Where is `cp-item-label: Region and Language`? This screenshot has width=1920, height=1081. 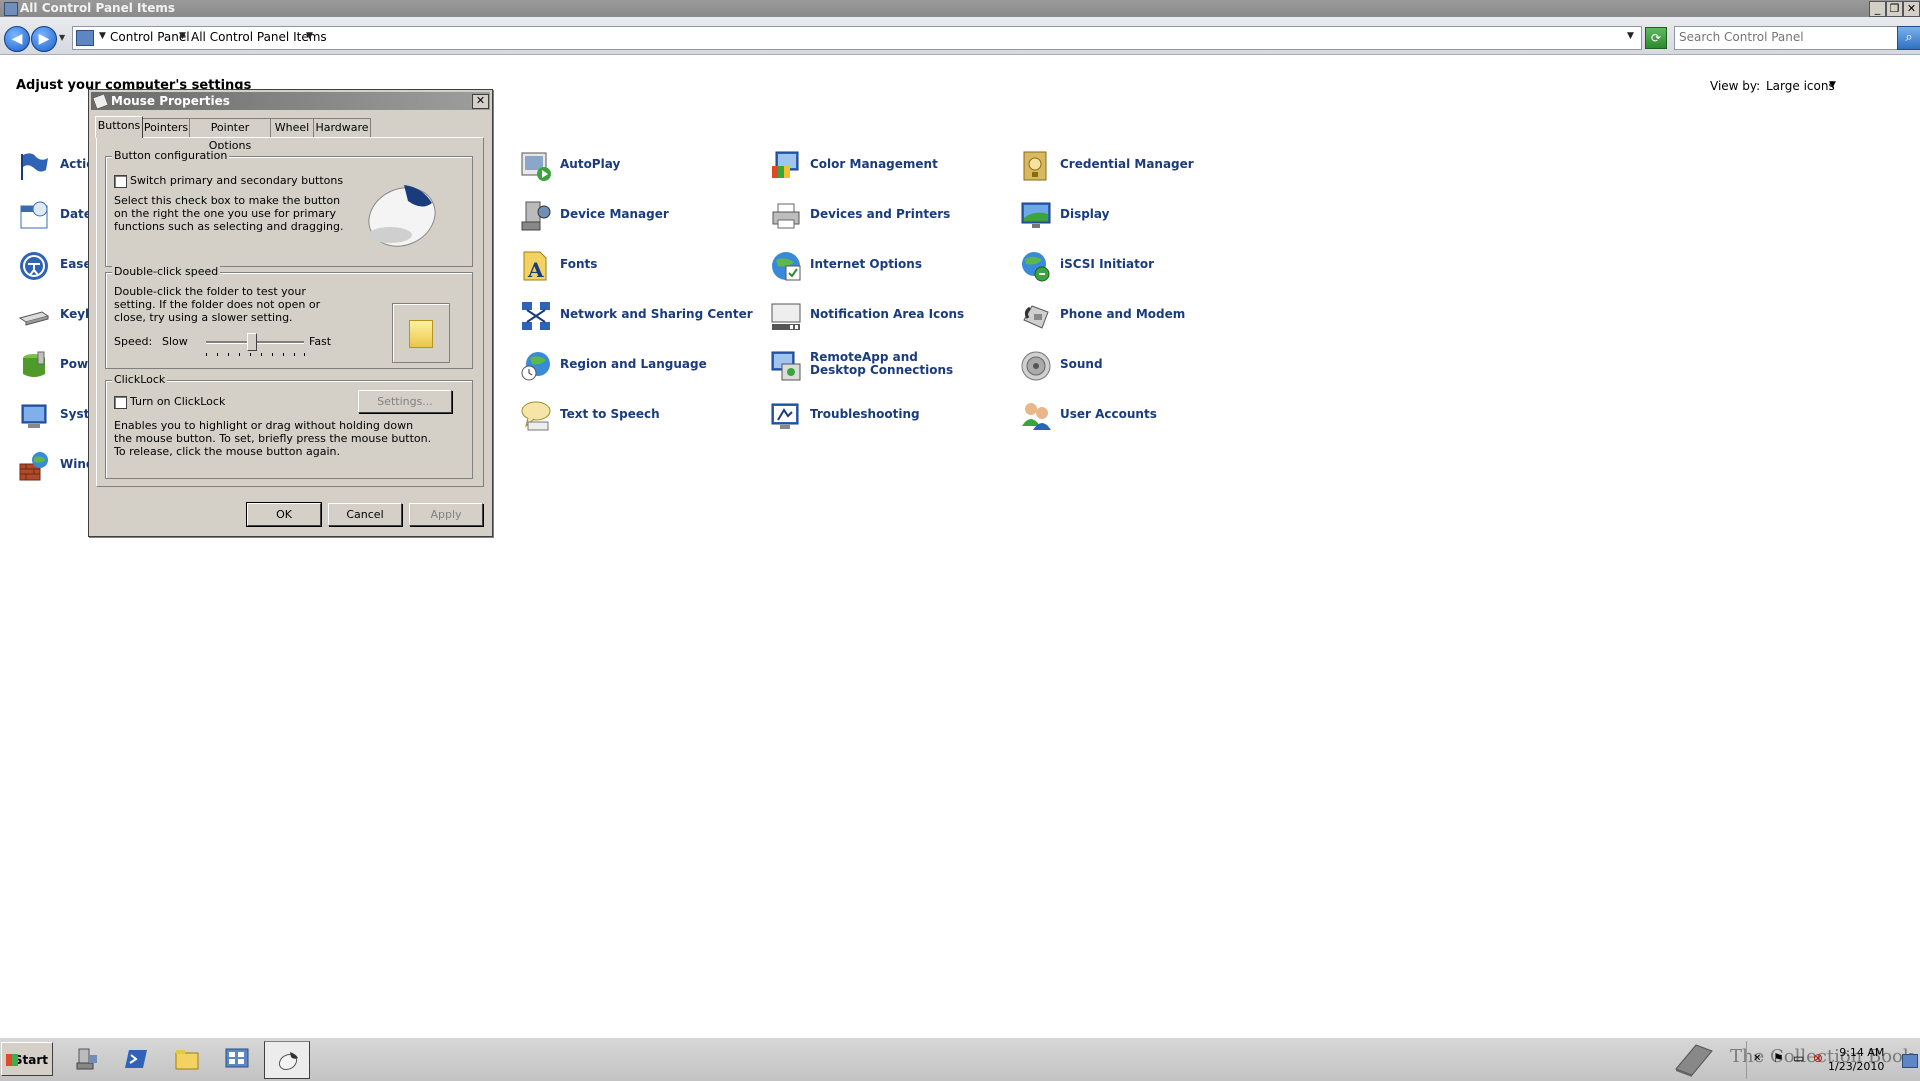
cp-item-label: Region and Language is located at coordinates (633, 364).